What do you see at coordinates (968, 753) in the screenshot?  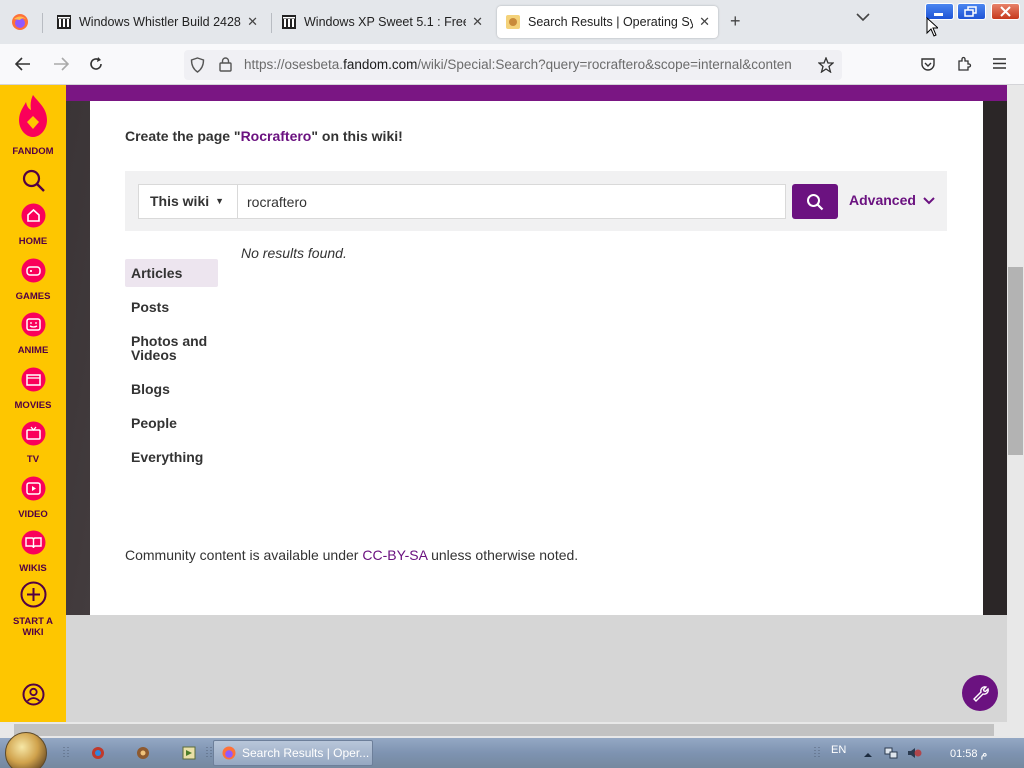 I see `system-clock: 01:58 م` at bounding box center [968, 753].